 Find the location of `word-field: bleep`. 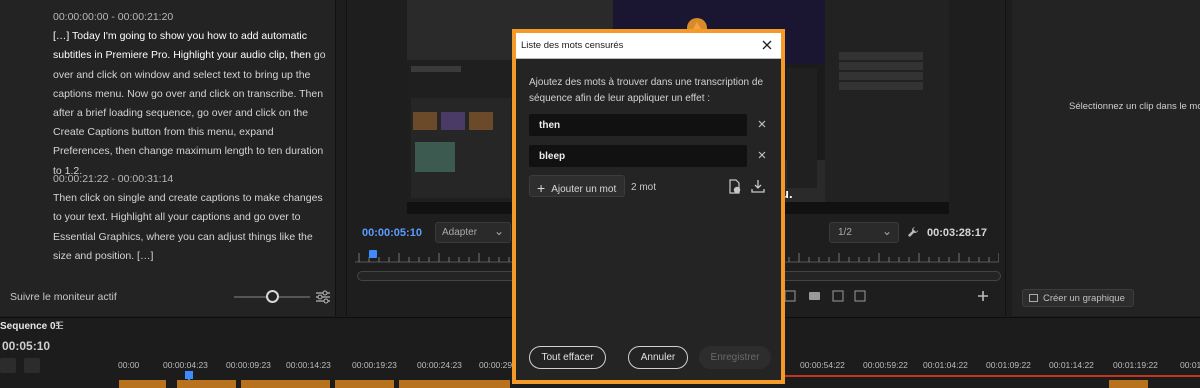

word-field: bleep is located at coordinates (638, 156).